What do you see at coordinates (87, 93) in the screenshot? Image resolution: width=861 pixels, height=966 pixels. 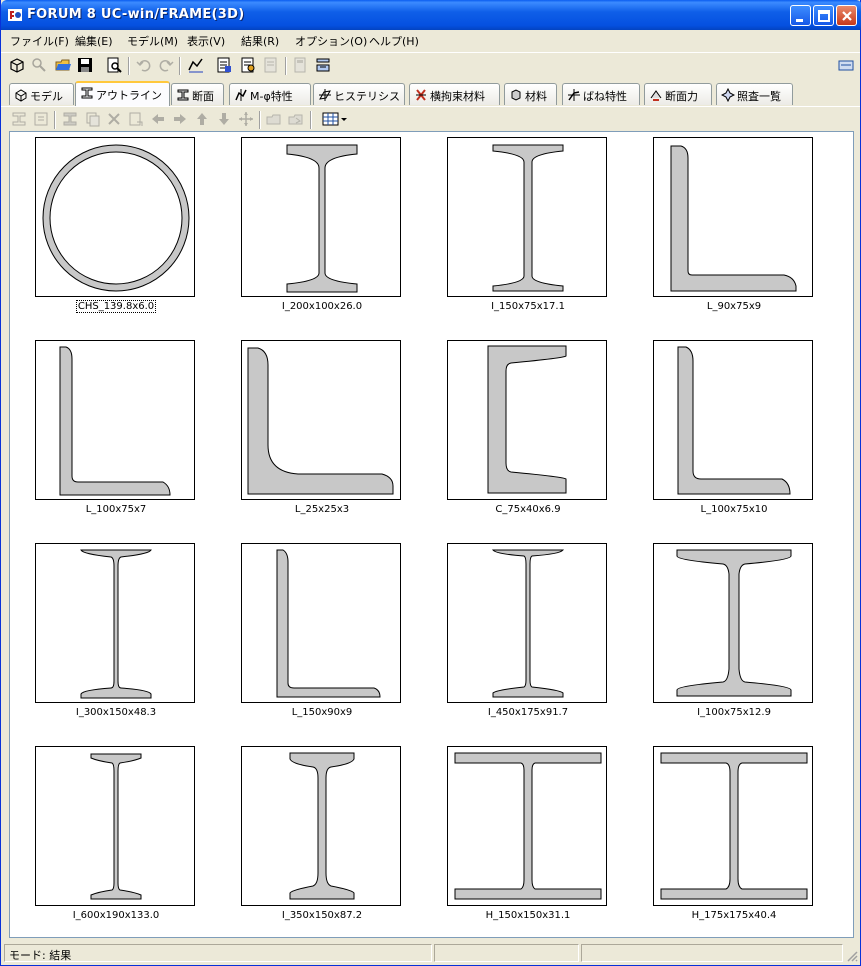 I see `outline-icon` at bounding box center [87, 93].